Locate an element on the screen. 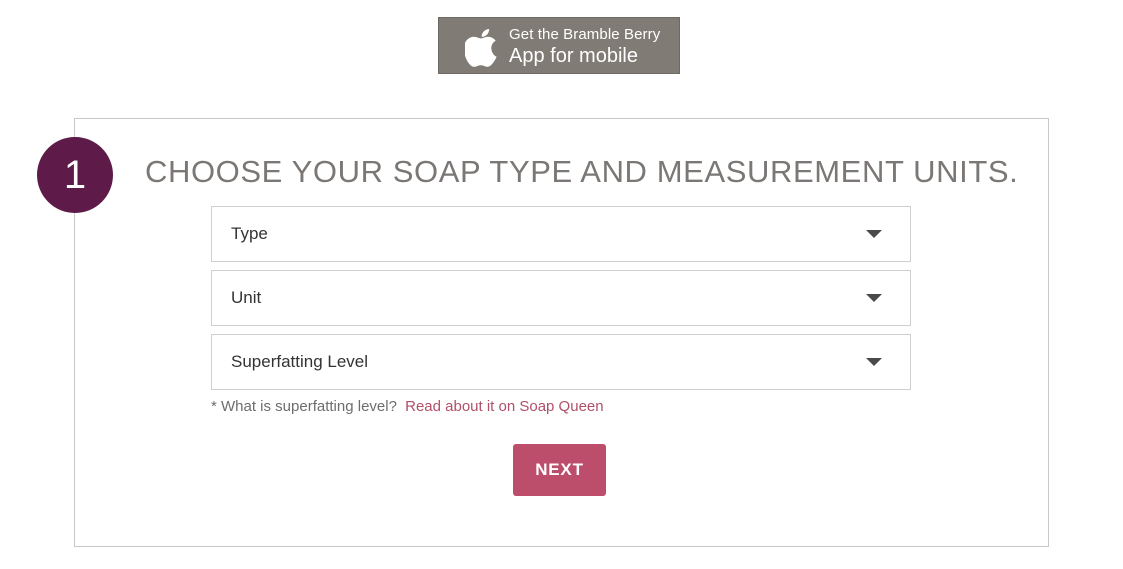 The width and height of the screenshot is (1123, 569). soap-queen-link: Read about it on Soap Queen is located at coordinates (504, 406).